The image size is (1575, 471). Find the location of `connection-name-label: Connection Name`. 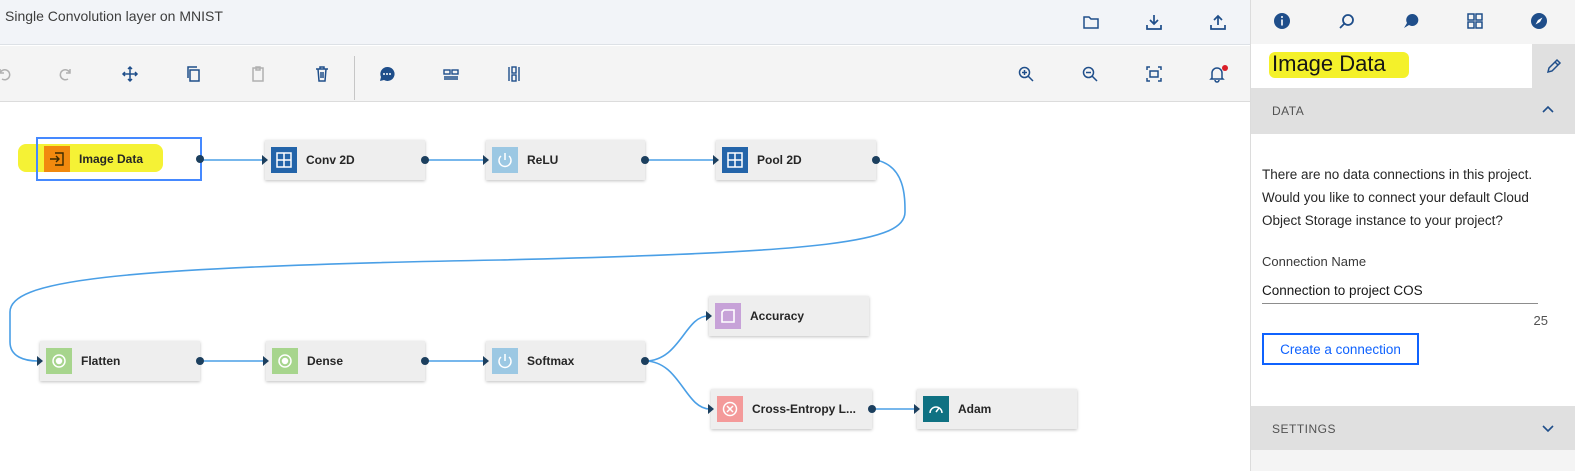

connection-name-label: Connection Name is located at coordinates (1314, 261).